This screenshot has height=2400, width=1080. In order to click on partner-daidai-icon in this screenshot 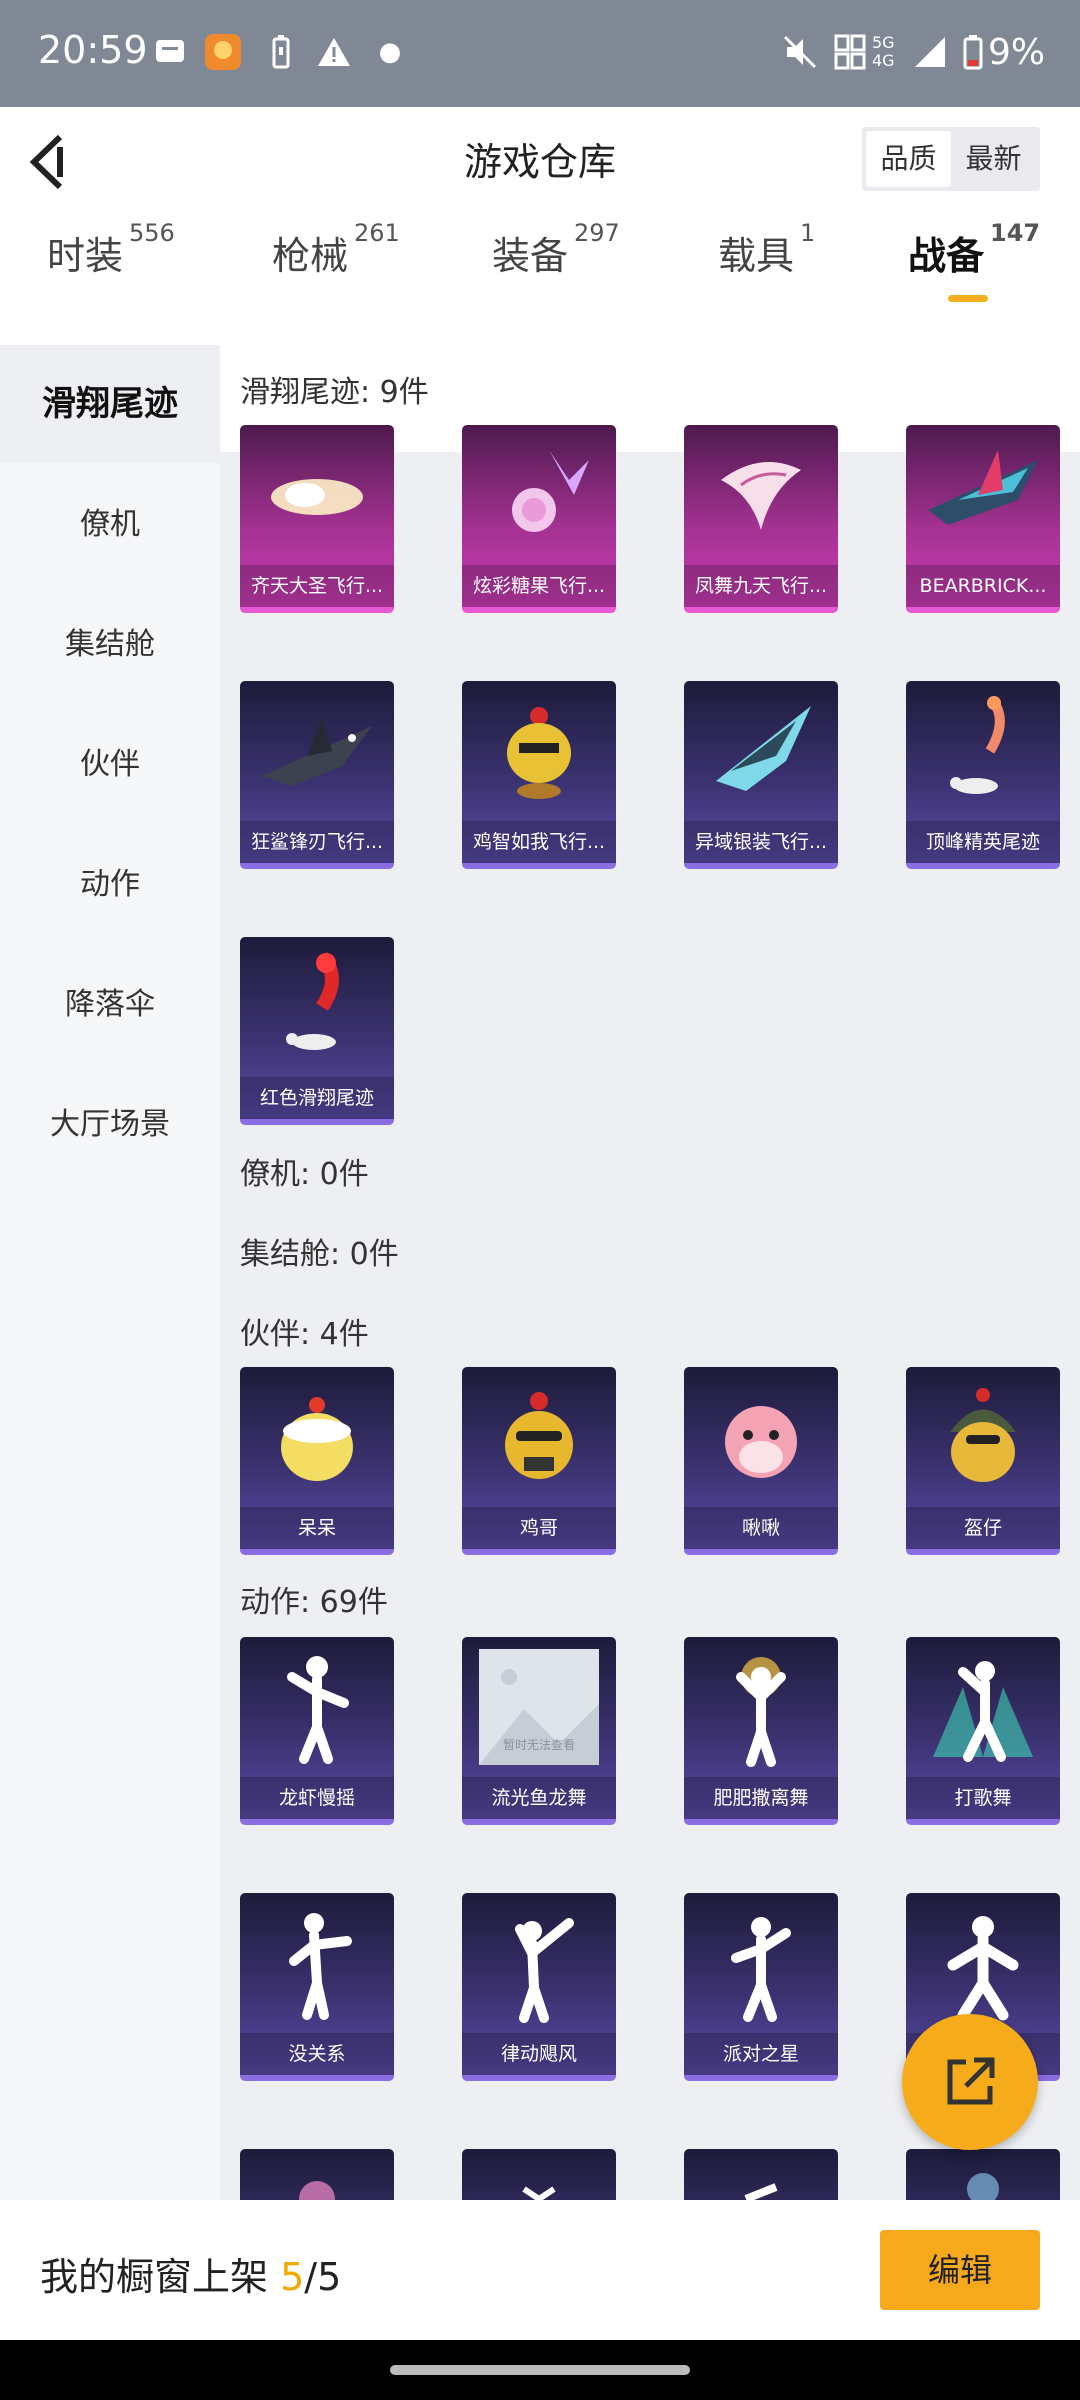, I will do `click(317, 1437)`.